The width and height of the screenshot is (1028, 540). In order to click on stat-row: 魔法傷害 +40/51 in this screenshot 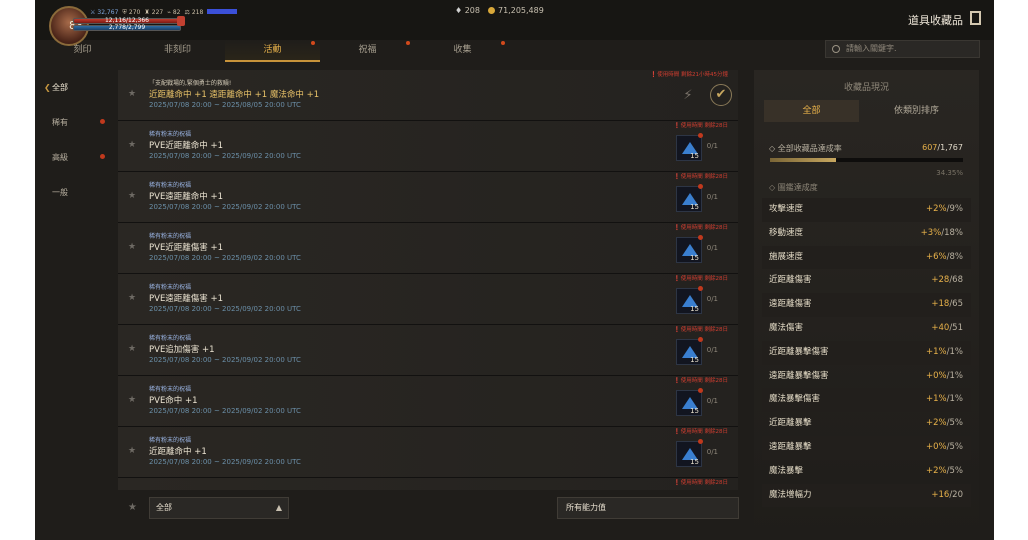, I will do `click(866, 329)`.